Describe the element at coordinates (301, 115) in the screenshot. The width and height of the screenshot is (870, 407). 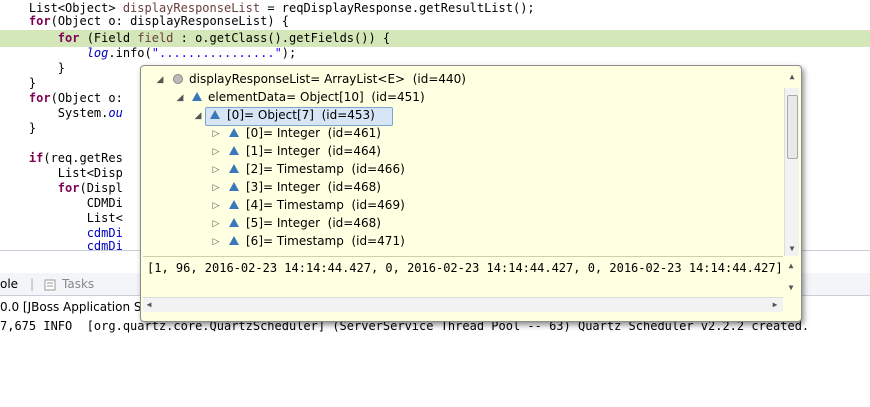
I see `tree-selected-label: [0]= Object[7] (id=453)` at that location.